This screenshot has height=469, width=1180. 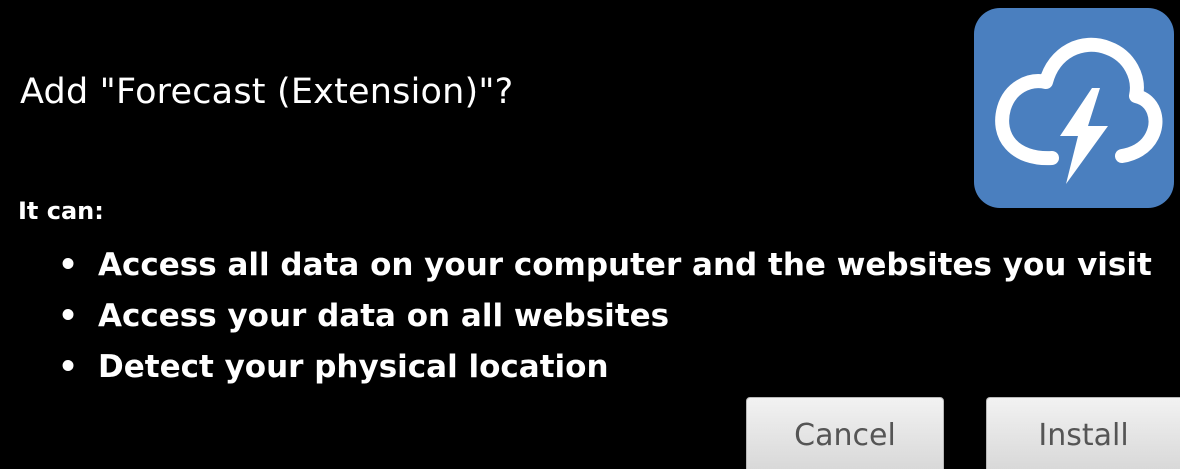 What do you see at coordinates (845, 433) in the screenshot?
I see `cancel-button: Cancel` at bounding box center [845, 433].